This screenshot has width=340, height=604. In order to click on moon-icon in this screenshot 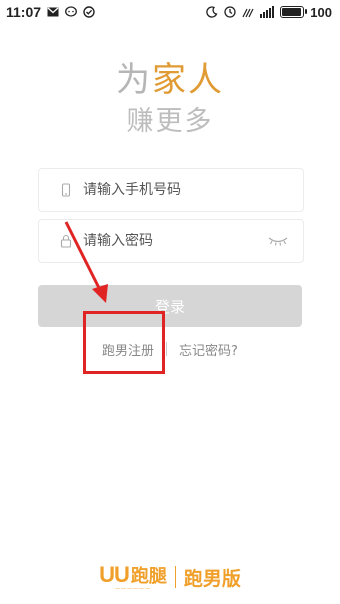, I will do `click(212, 12)`.